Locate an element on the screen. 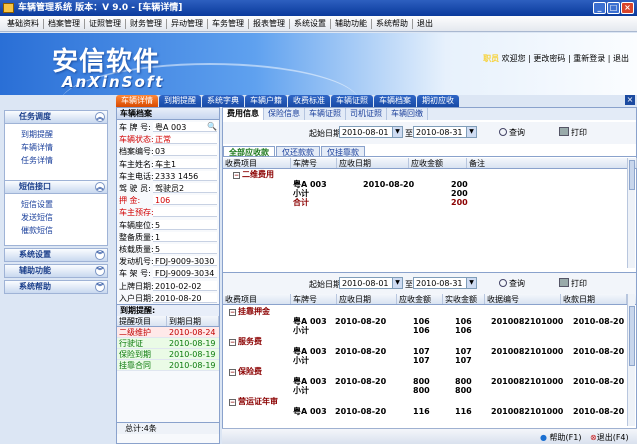 The height and width of the screenshot is (444, 637). field-value: 03 is located at coordinates (185, 151).